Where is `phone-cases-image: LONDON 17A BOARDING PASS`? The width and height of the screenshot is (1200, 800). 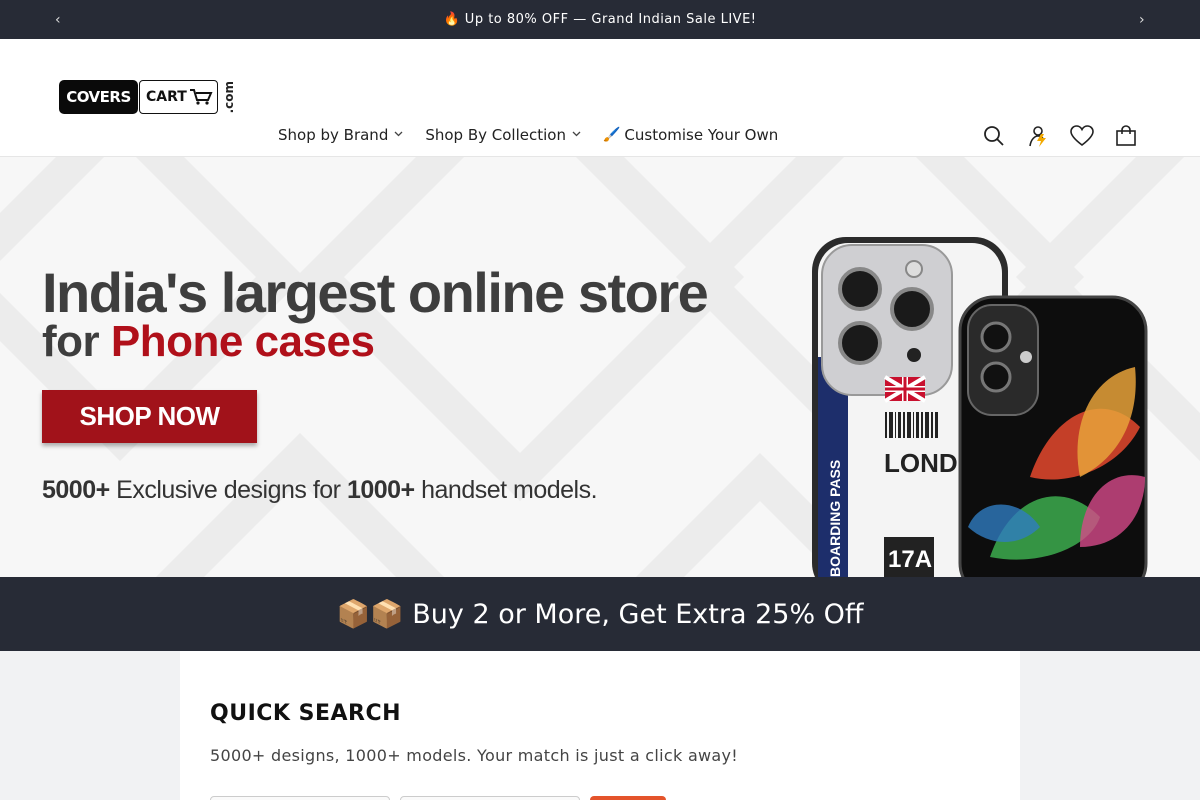 phone-cases-image: LONDON 17A BOARDING PASS is located at coordinates (980, 407).